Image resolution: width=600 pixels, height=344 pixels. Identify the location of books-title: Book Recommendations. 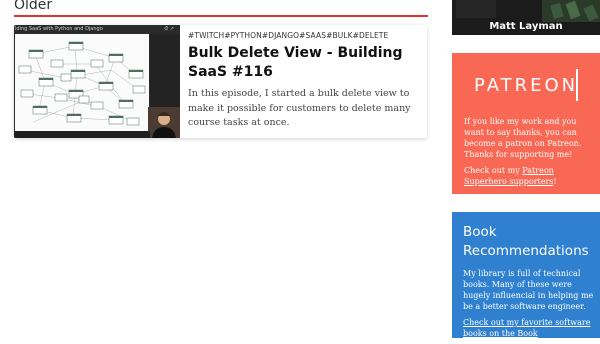
(526, 241).